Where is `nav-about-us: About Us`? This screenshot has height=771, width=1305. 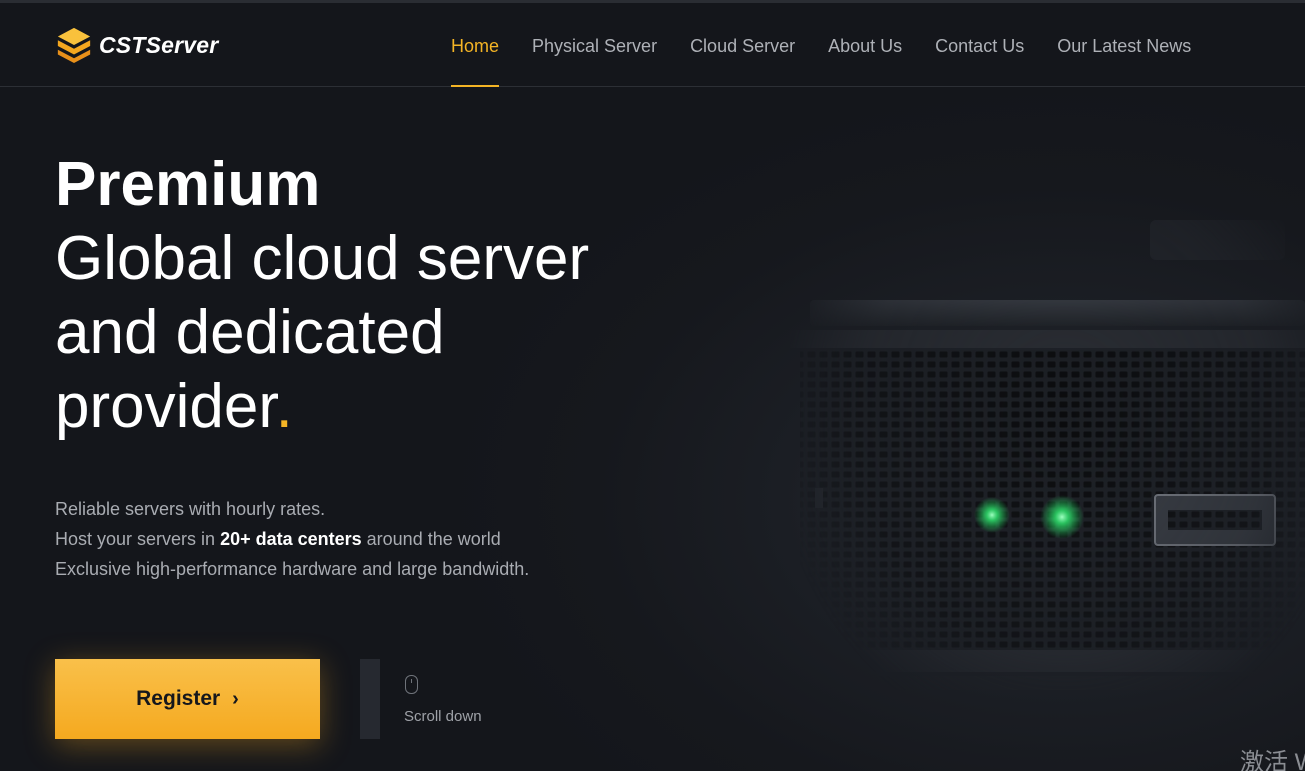 nav-about-us: About Us is located at coordinates (865, 44).